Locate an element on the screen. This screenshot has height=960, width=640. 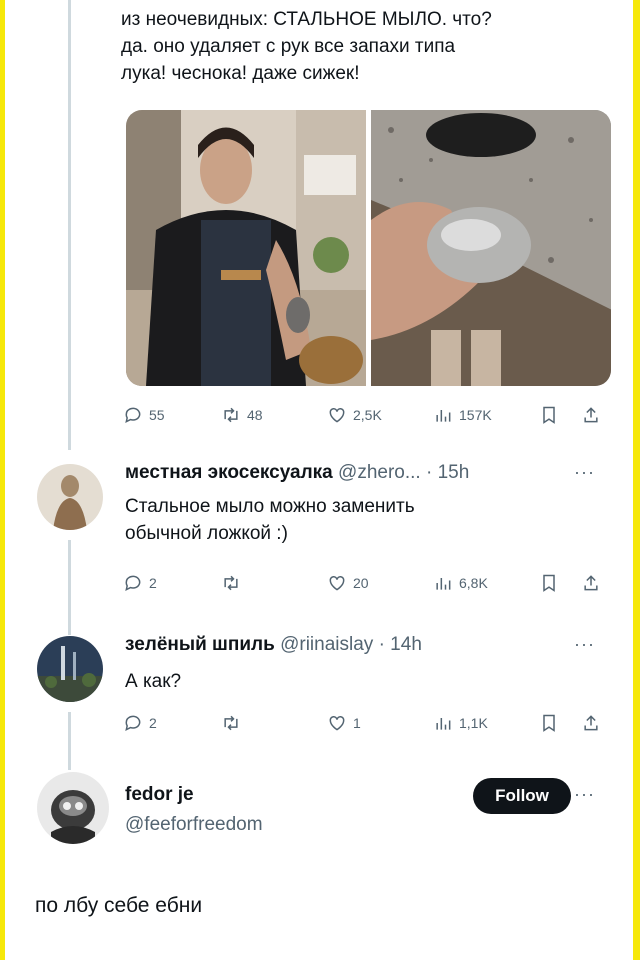
like-button: 1 is located at coordinates (344, 723).